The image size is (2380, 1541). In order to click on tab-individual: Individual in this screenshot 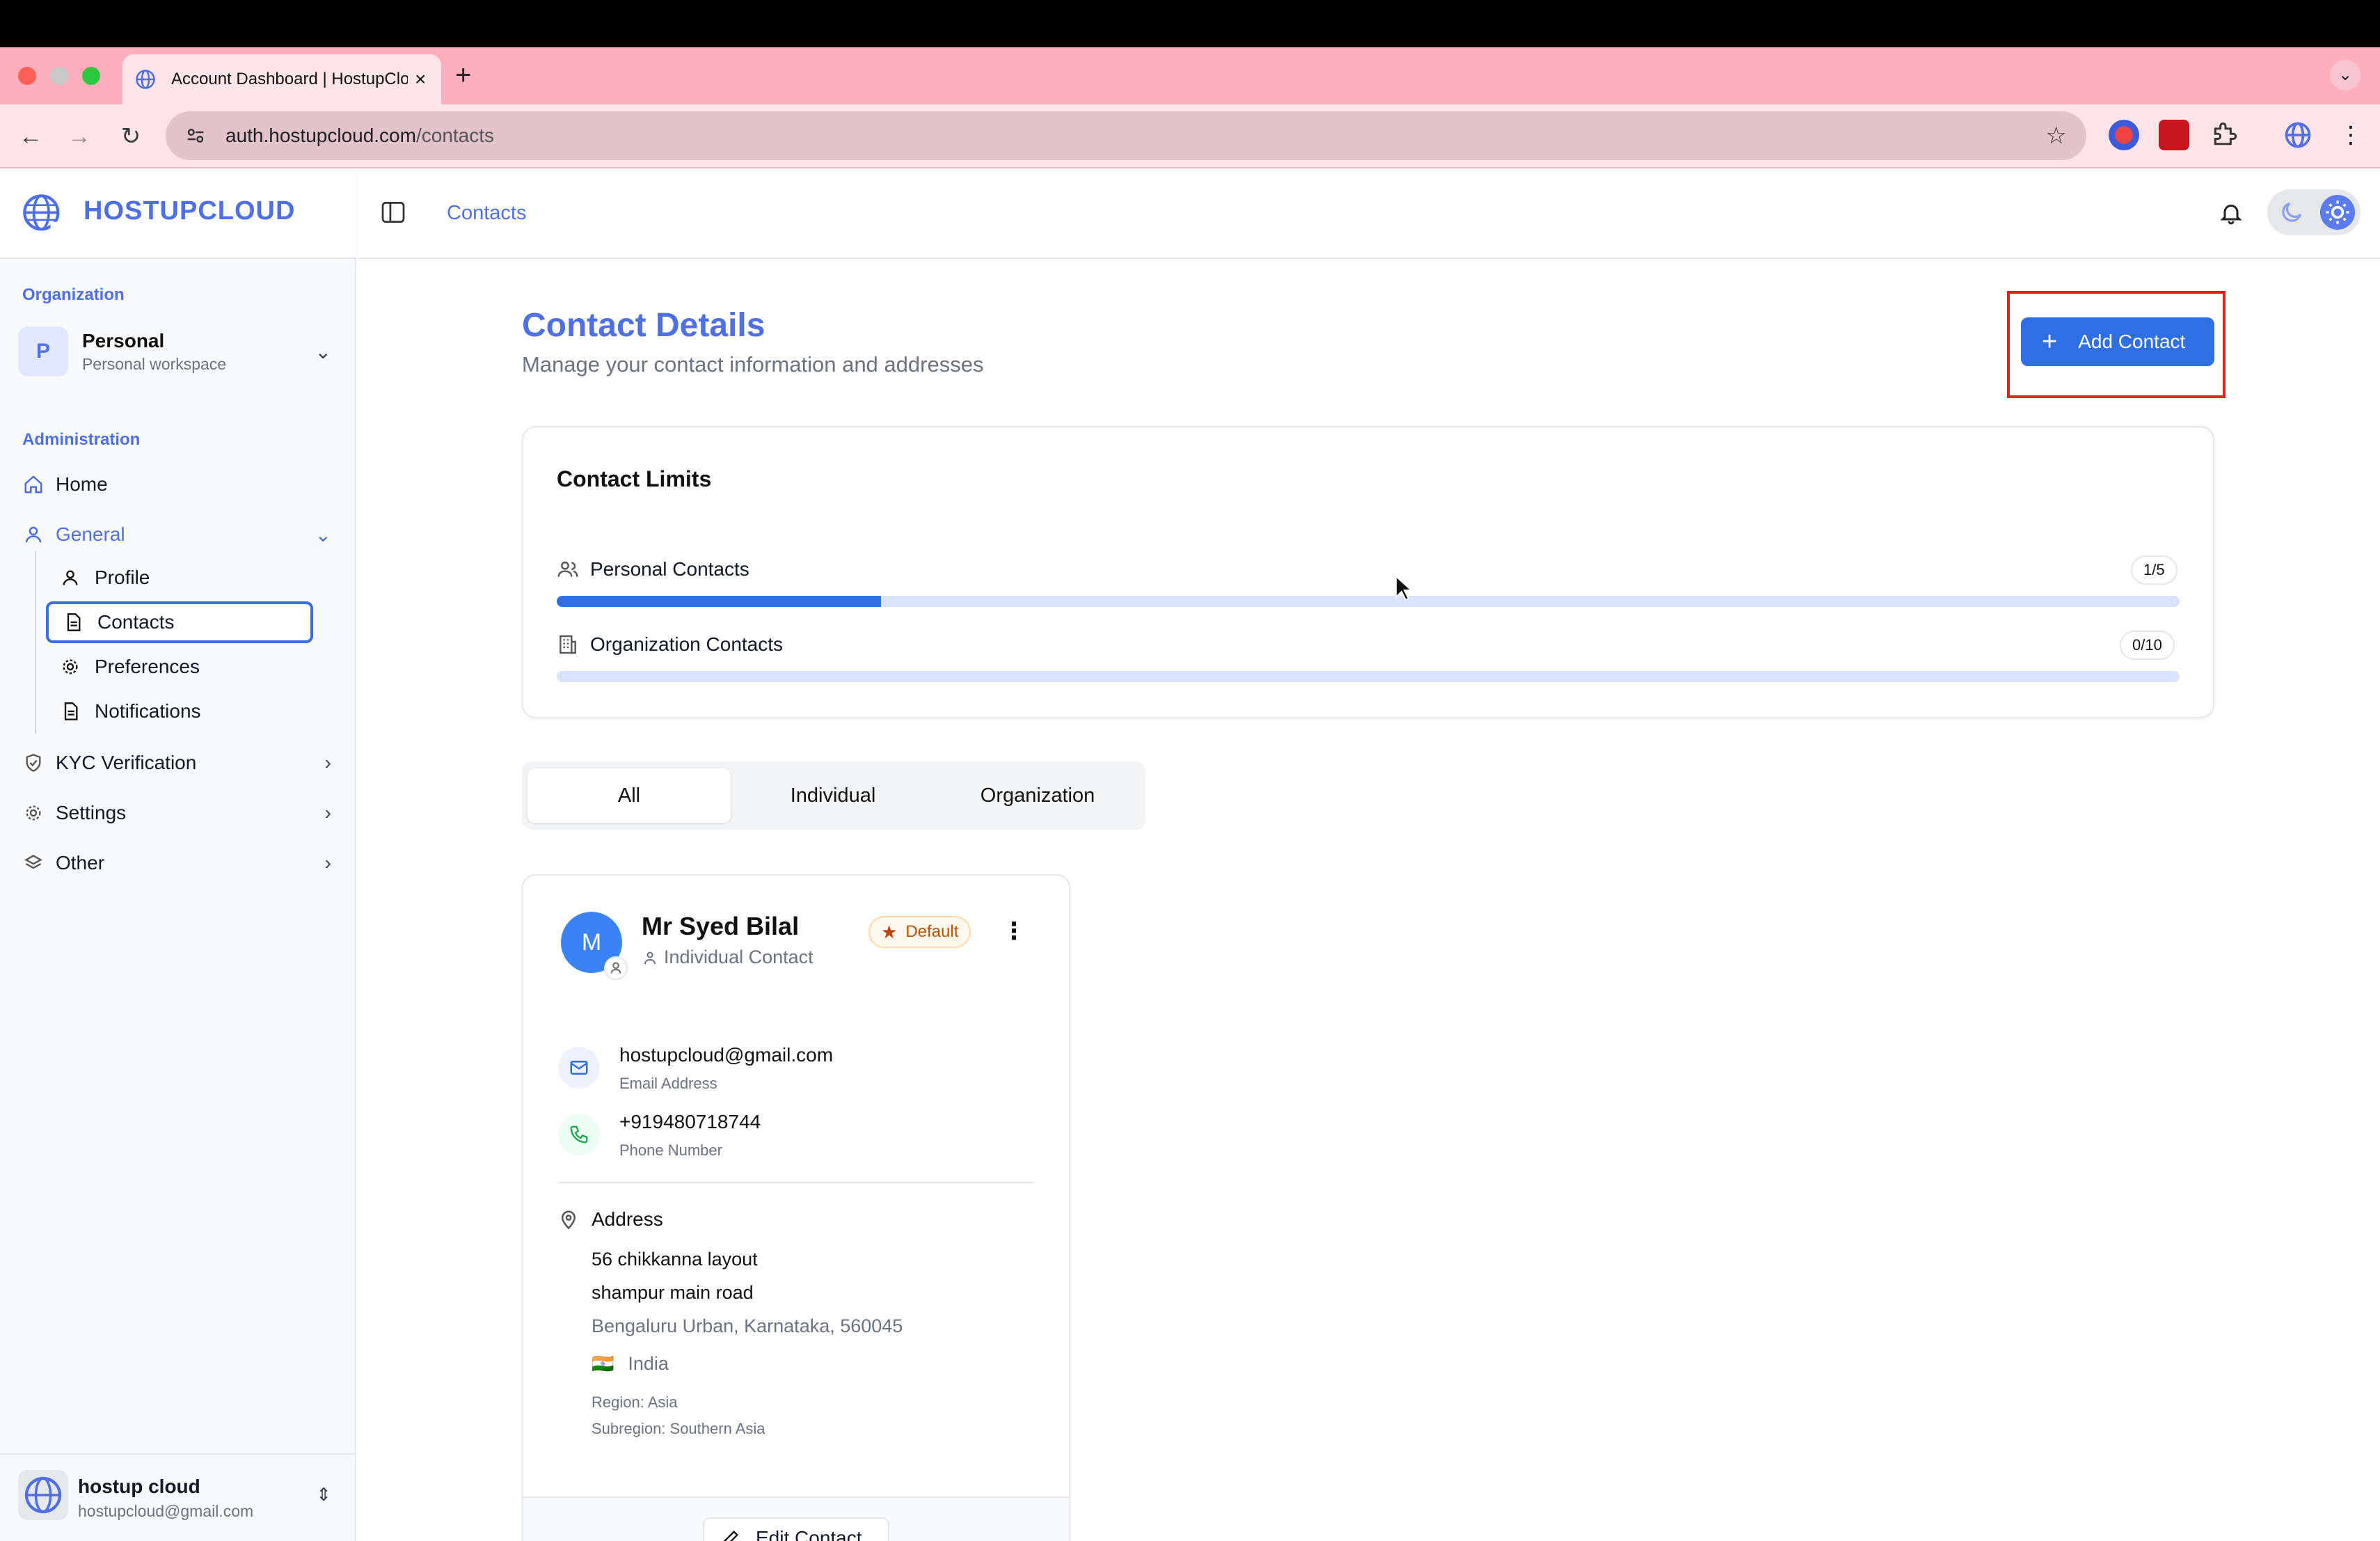, I will do `click(833, 795)`.